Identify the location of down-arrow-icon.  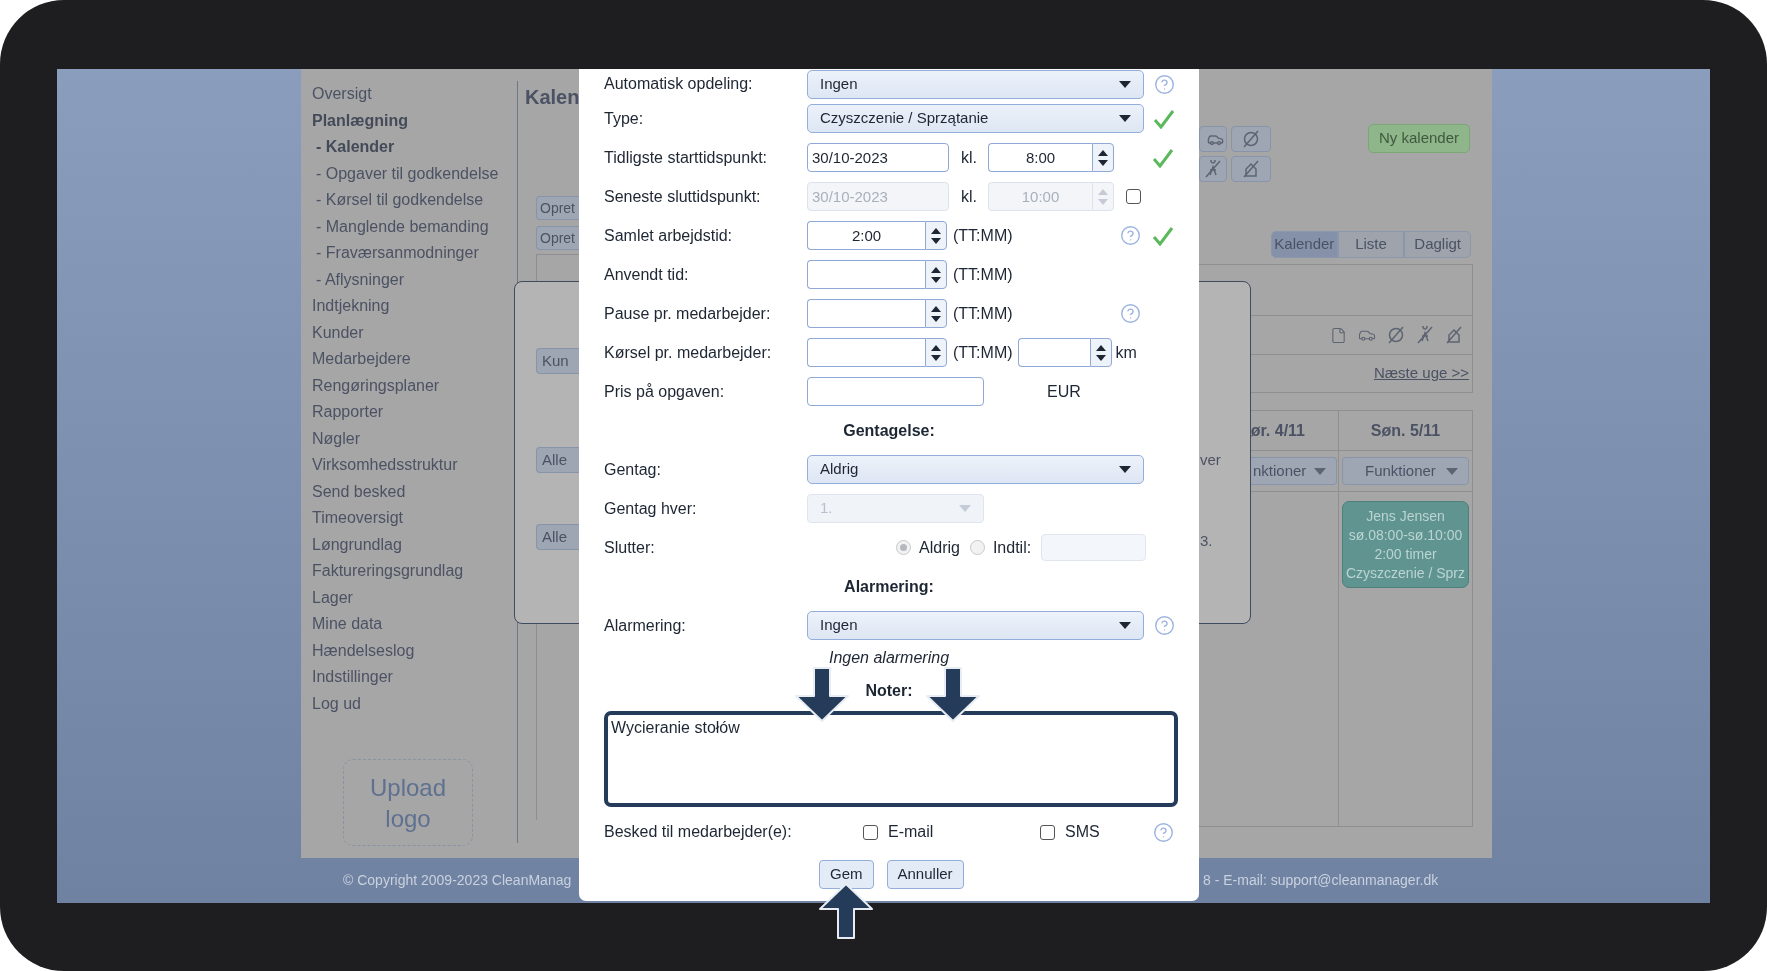
(822, 695).